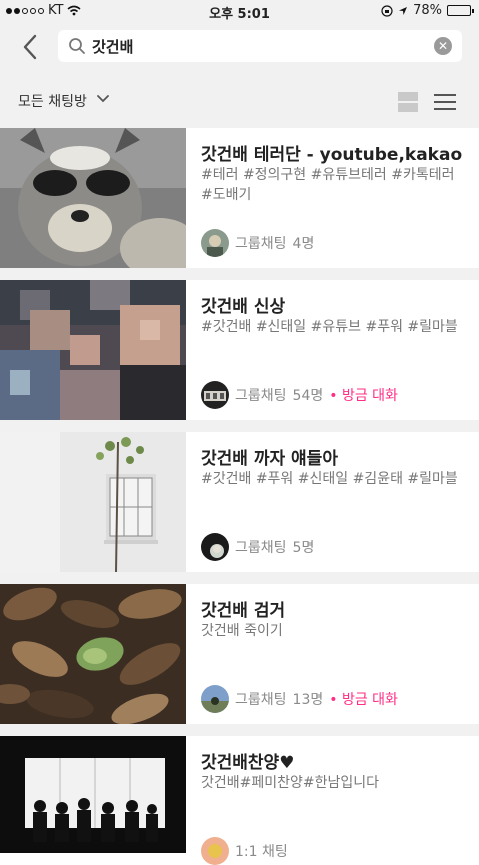 Image resolution: width=479 pixels, height=865 pixels. What do you see at coordinates (239, 101) in the screenshot?
I see `filter-bar: 모든 채팅방` at bounding box center [239, 101].